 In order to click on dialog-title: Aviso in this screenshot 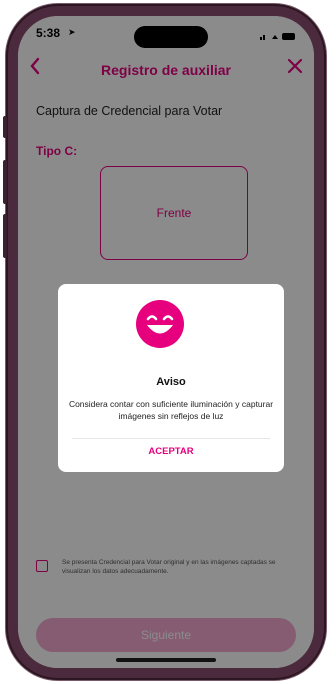, I will do `click(171, 382)`.